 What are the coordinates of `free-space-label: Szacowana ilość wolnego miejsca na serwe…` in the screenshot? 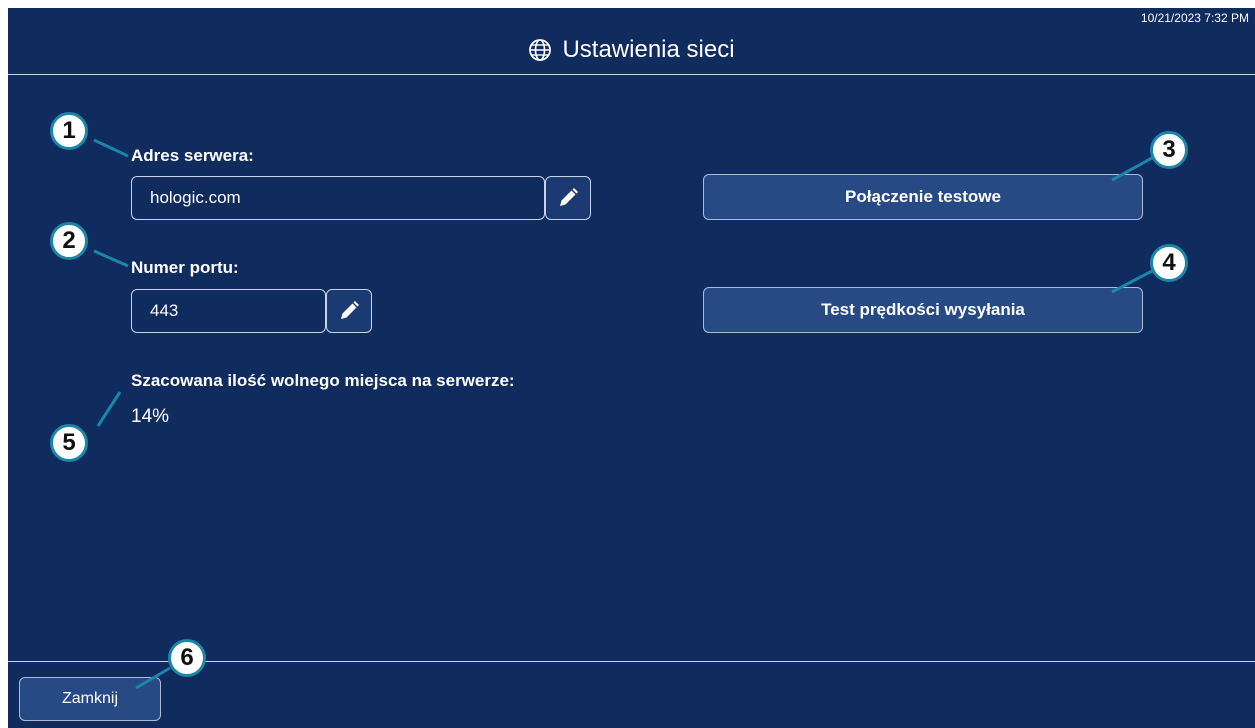 It's located at (323, 380).